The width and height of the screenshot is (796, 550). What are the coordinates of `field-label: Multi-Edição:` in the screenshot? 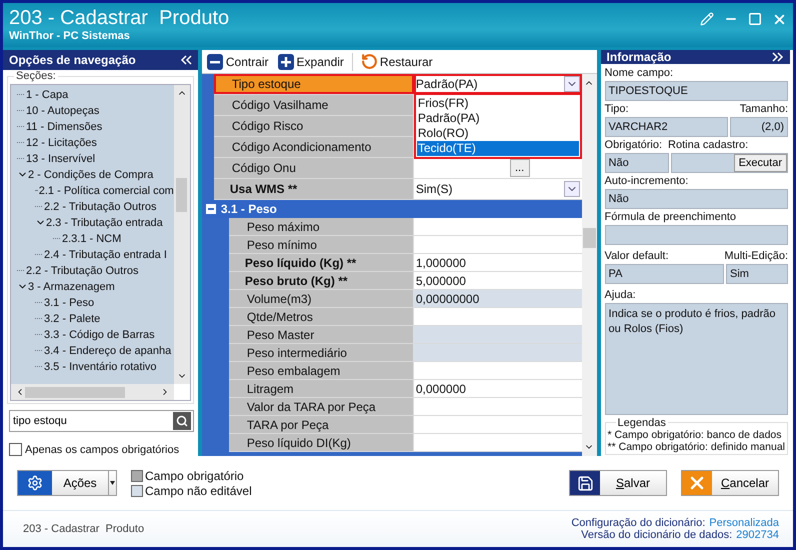 It's located at (756, 256).